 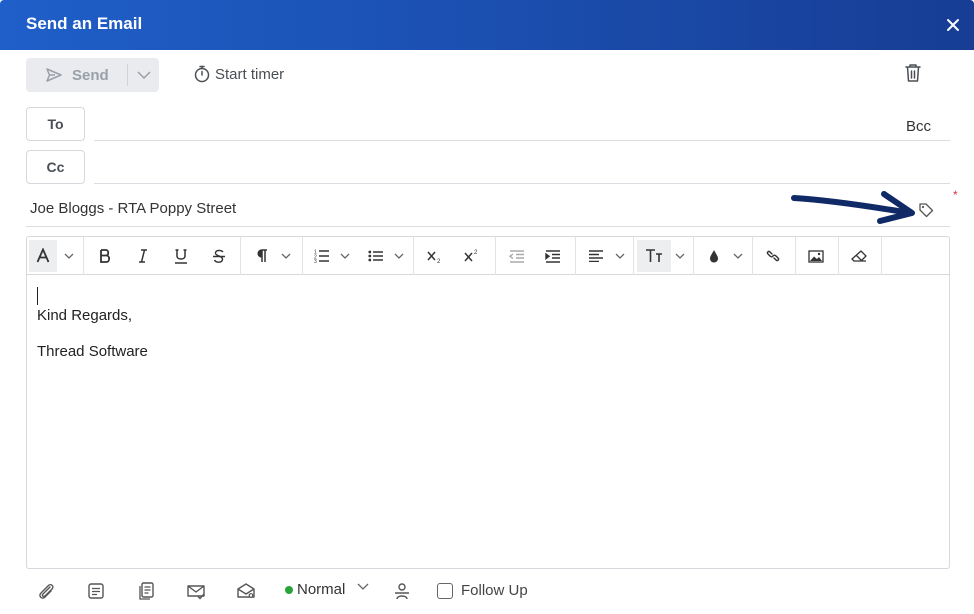 I want to click on outdent-button, so click(x=517, y=256).